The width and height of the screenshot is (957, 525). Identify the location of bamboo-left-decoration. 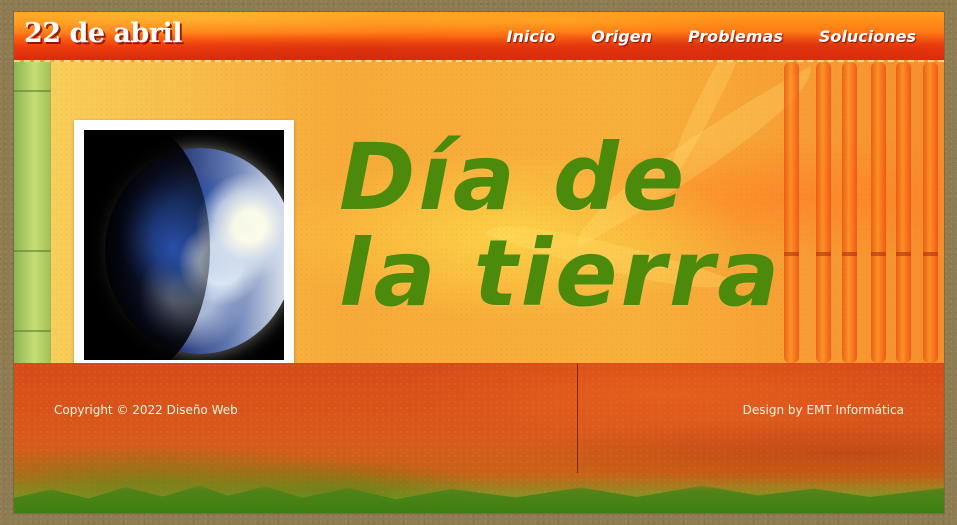
(32, 212).